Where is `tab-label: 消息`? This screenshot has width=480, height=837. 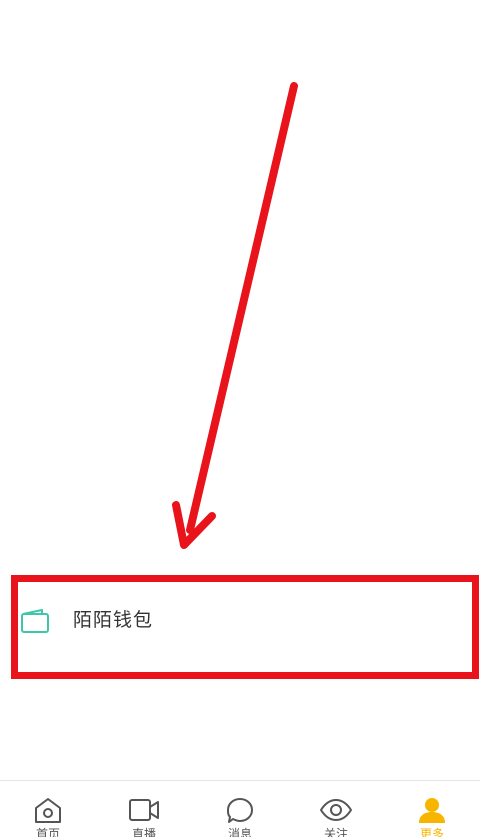 tab-label: 消息 is located at coordinates (239, 832).